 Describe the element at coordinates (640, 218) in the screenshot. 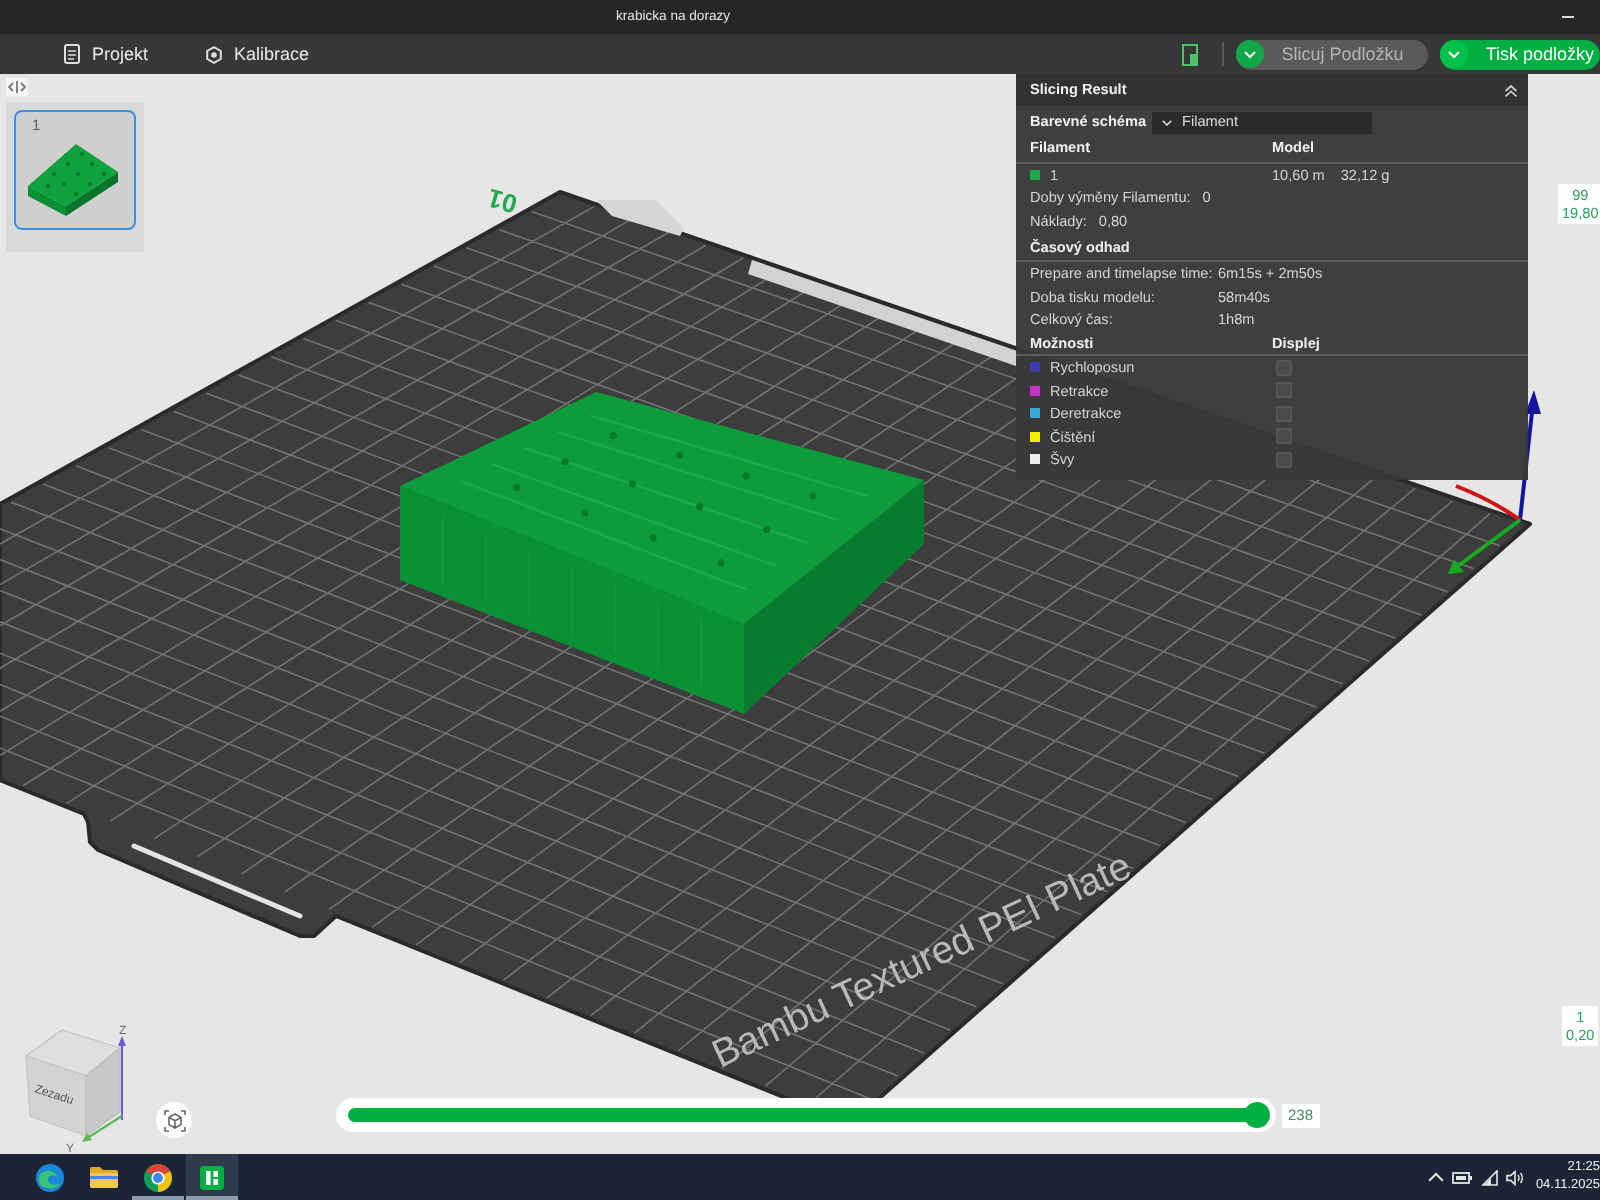

I see `plate-slot` at that location.